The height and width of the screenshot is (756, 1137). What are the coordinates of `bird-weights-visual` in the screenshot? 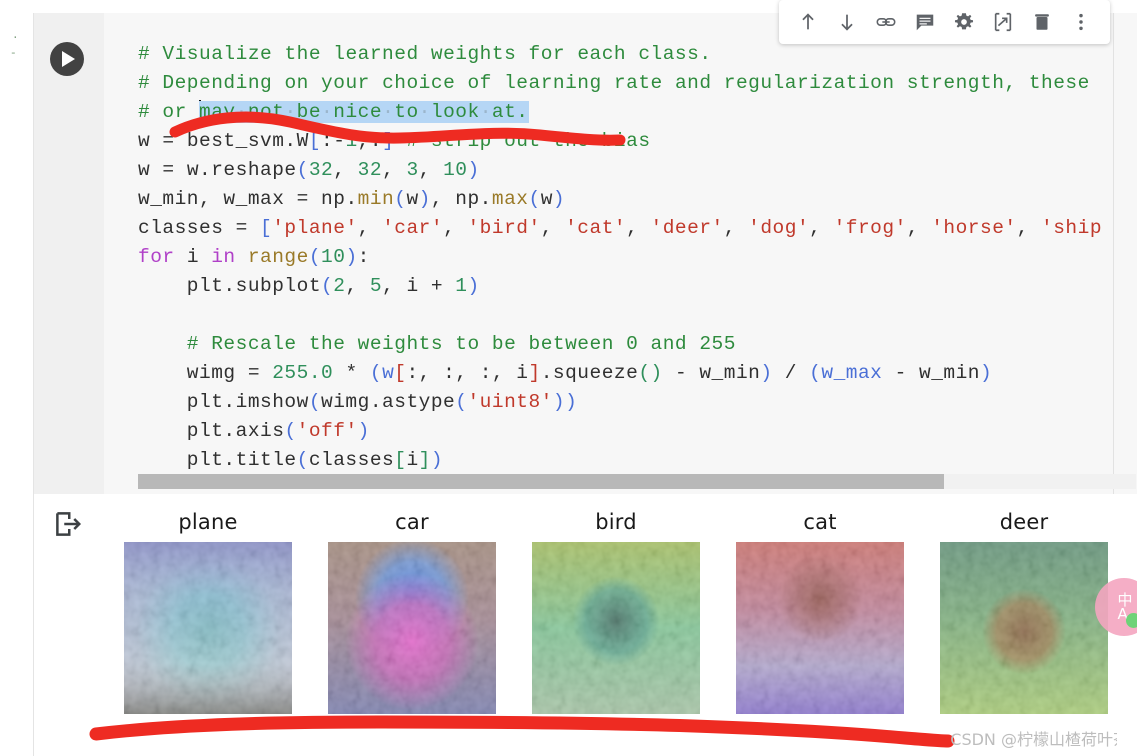 It's located at (616, 628).